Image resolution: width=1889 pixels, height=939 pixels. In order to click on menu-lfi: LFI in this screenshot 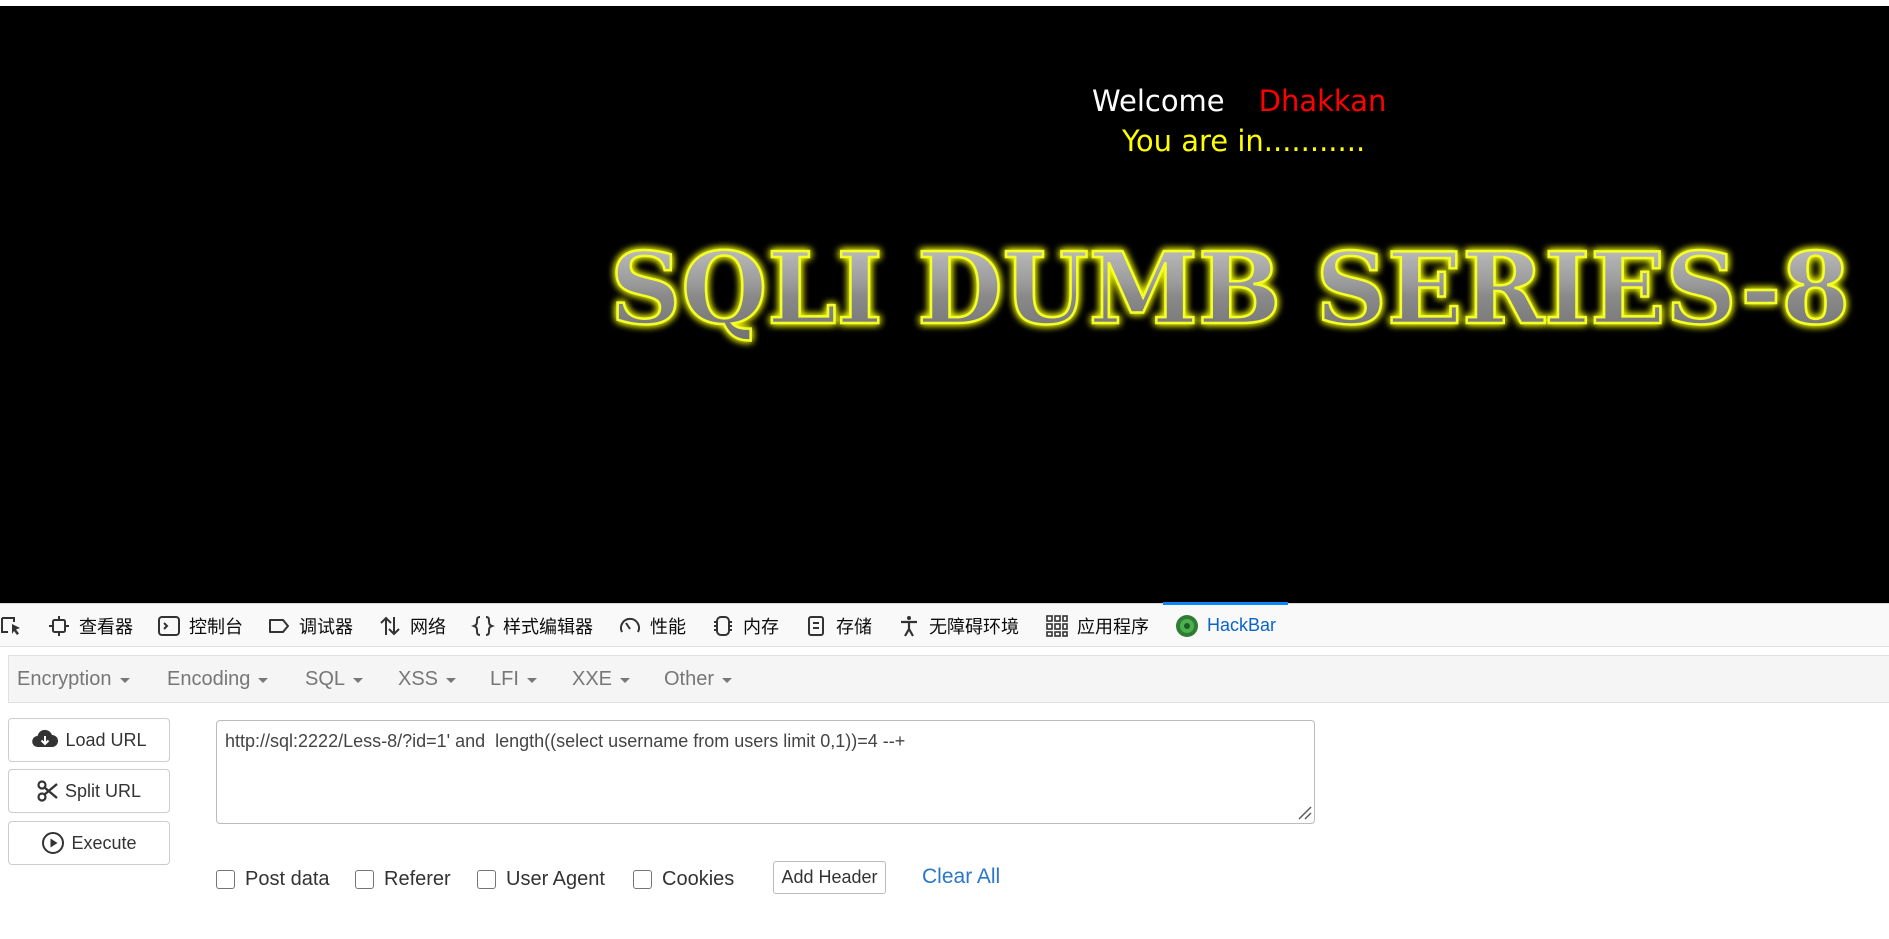, I will do `click(513, 679)`.